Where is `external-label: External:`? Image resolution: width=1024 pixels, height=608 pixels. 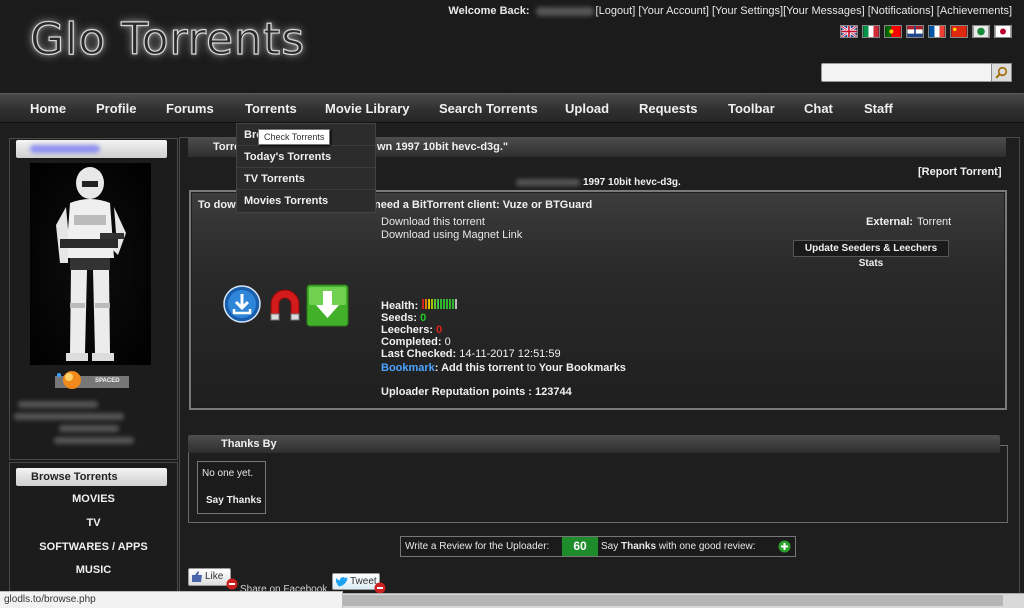
external-label: External: is located at coordinates (890, 222).